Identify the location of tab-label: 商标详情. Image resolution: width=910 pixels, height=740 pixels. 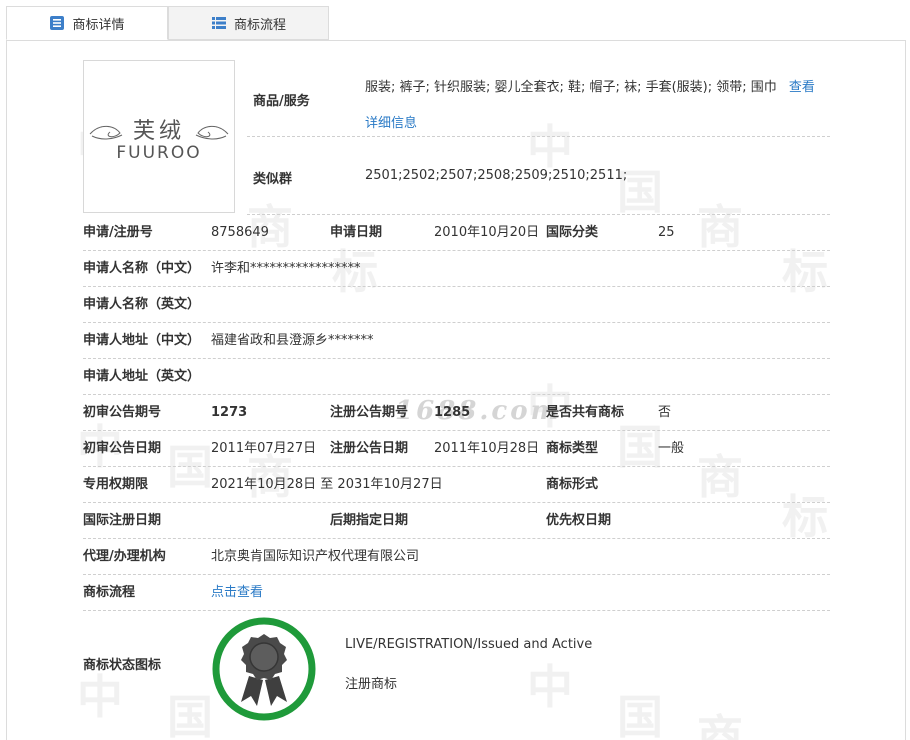
(98, 25).